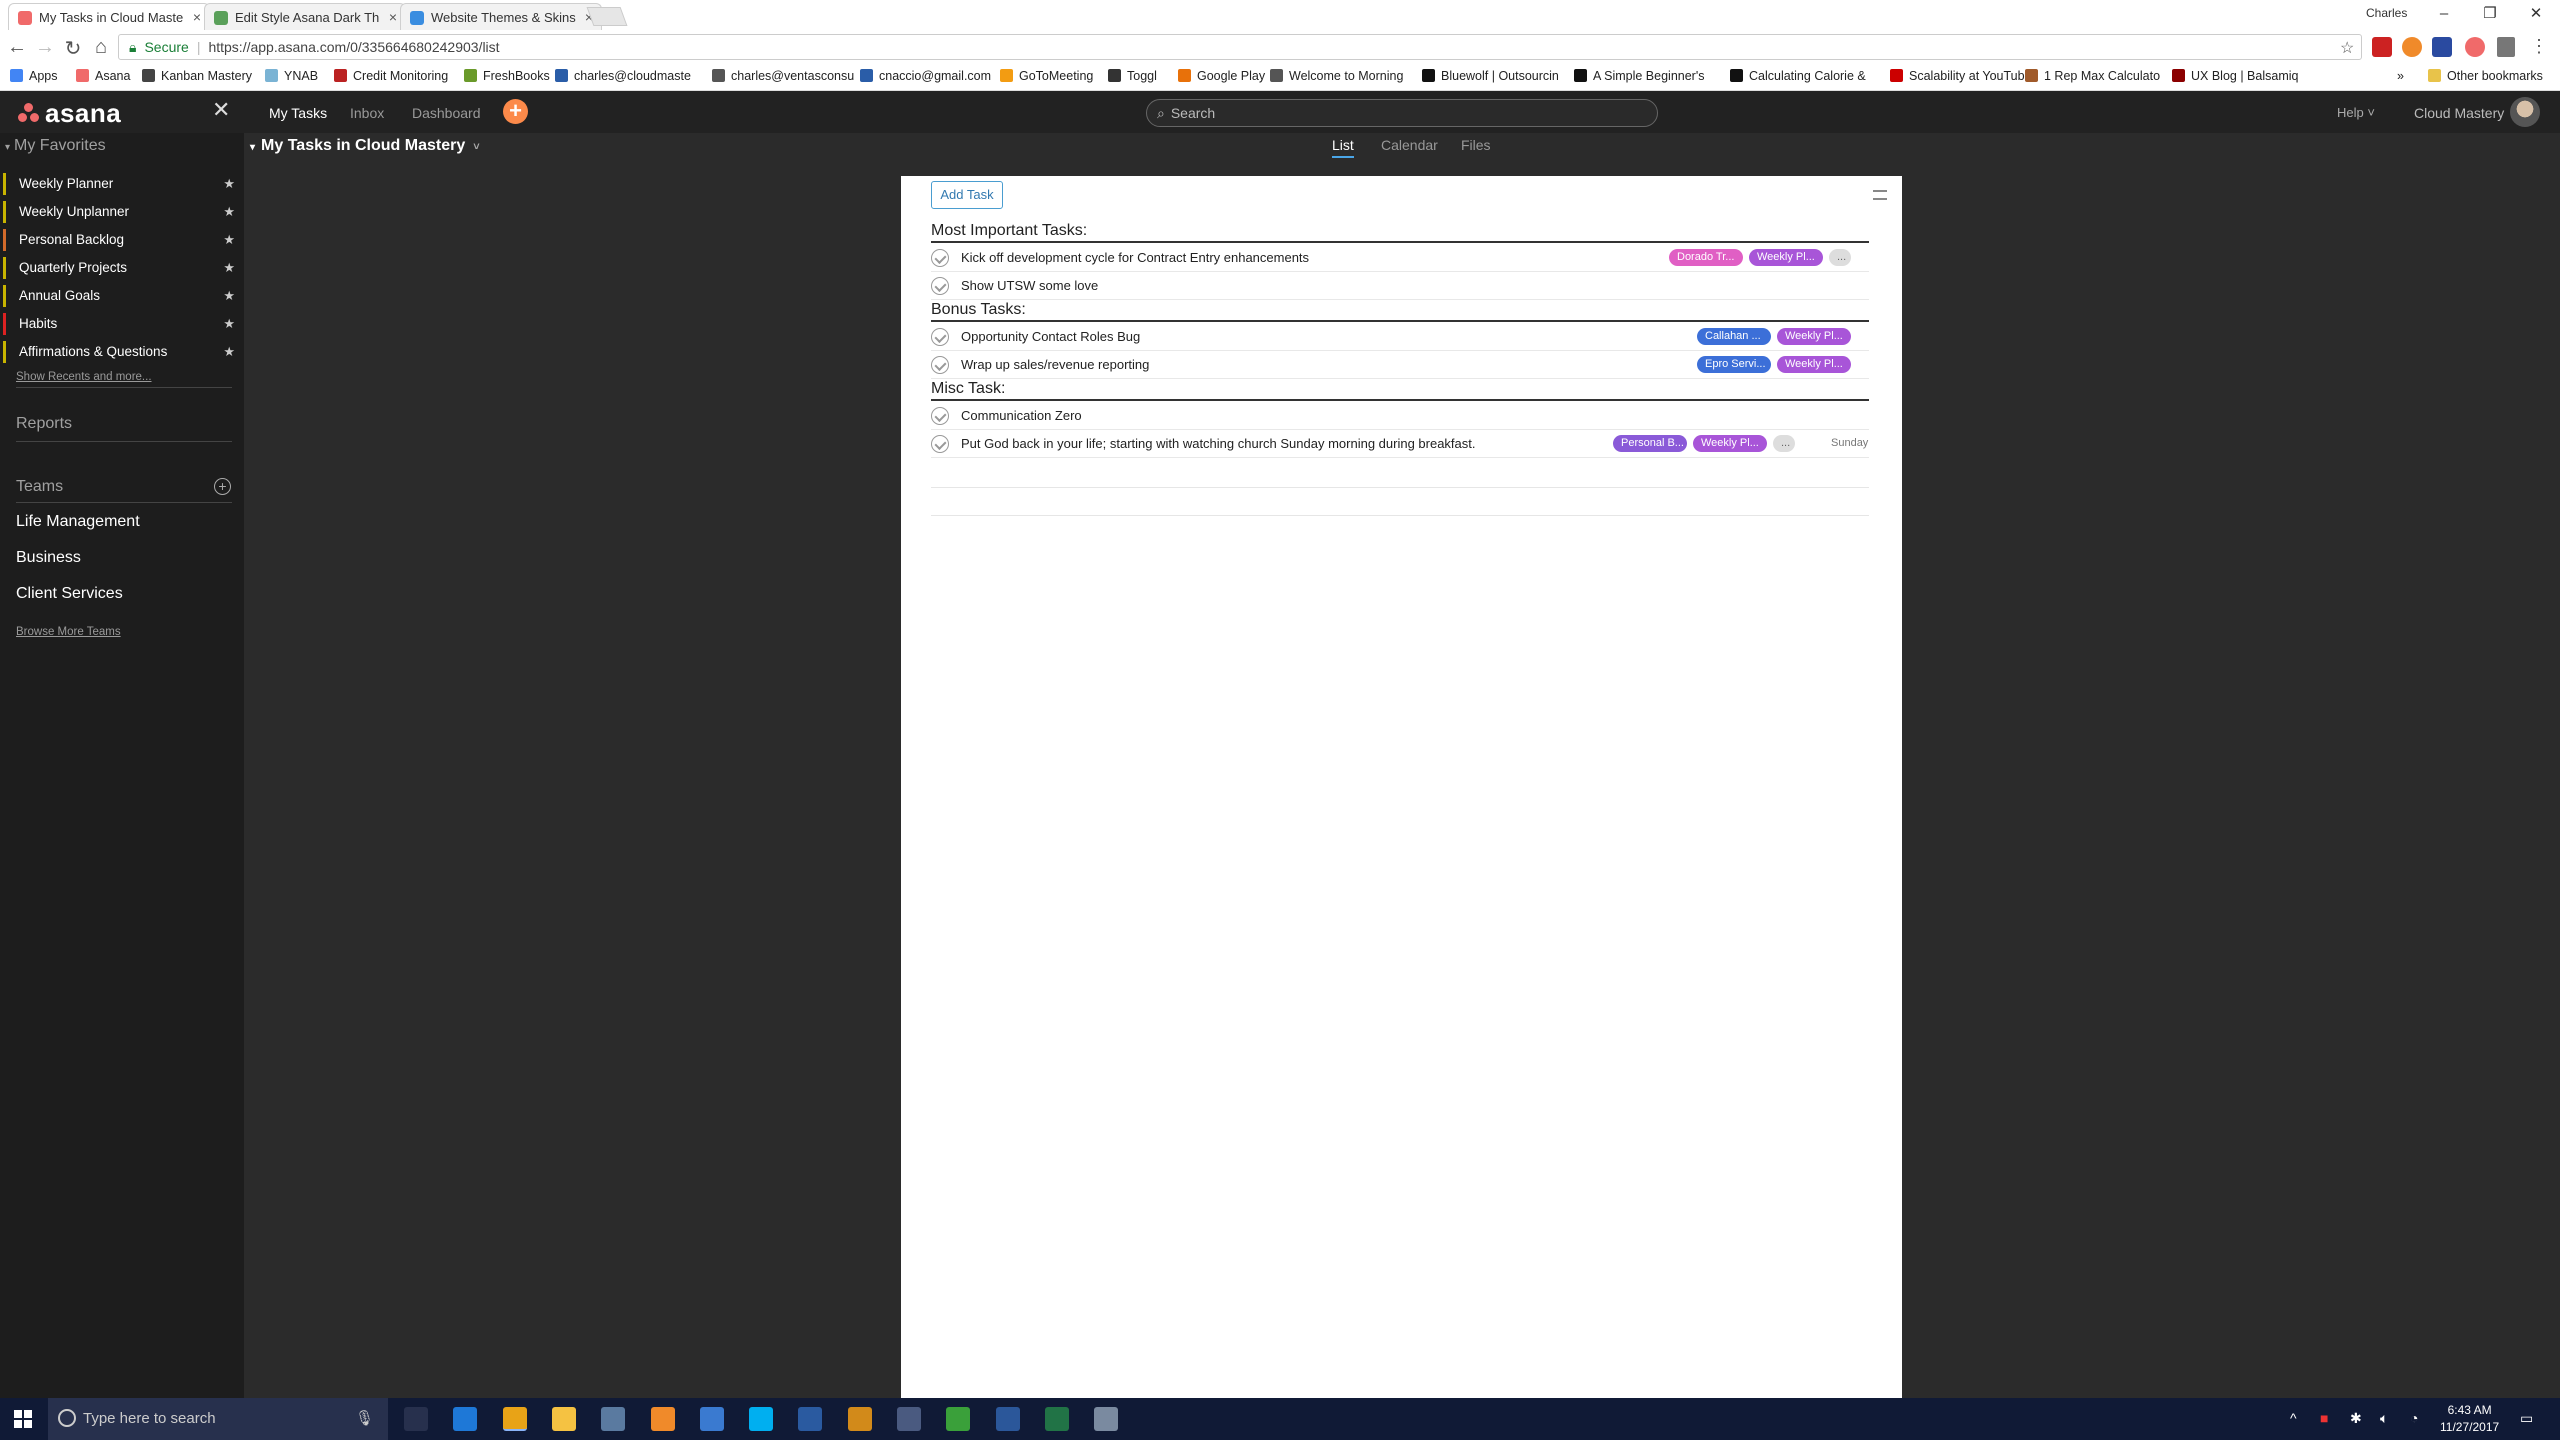  I want to click on word-icon, so click(1007, 1419).